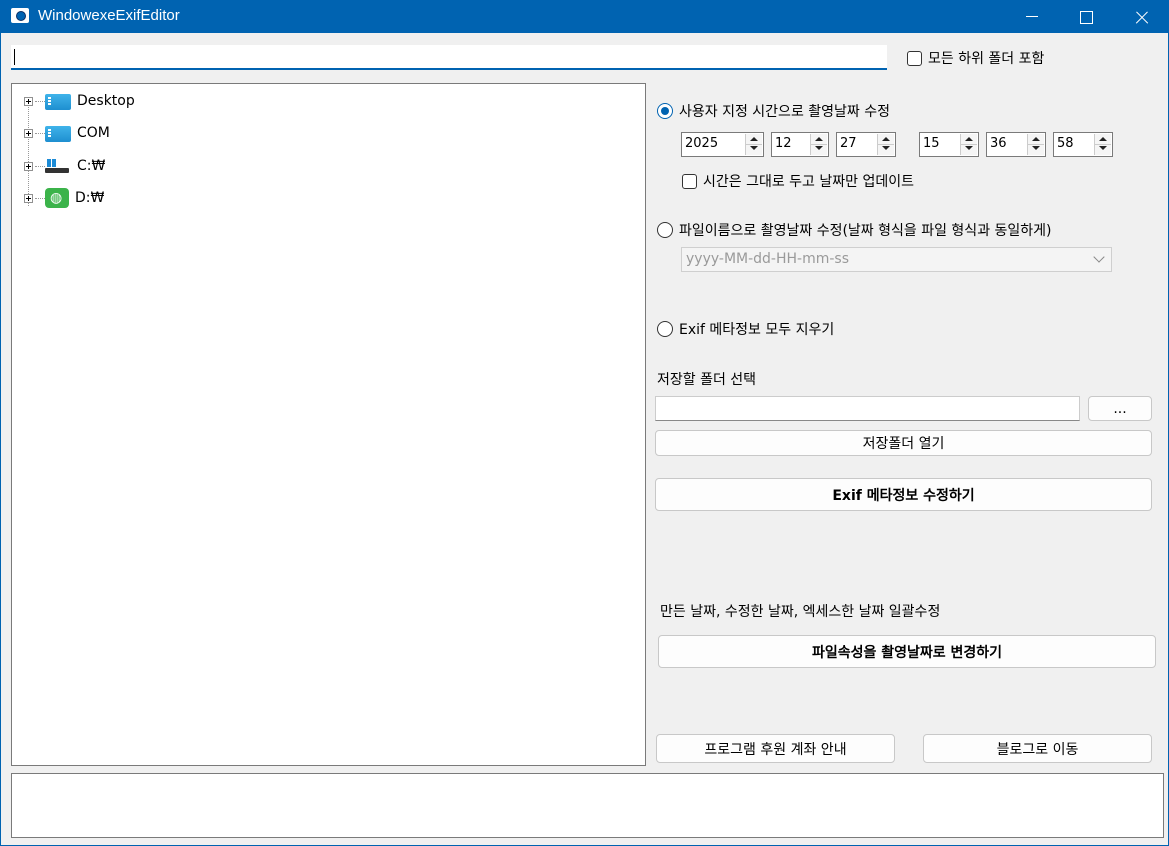  I want to click on tree-item-d-drive: D:₩, so click(64, 198).